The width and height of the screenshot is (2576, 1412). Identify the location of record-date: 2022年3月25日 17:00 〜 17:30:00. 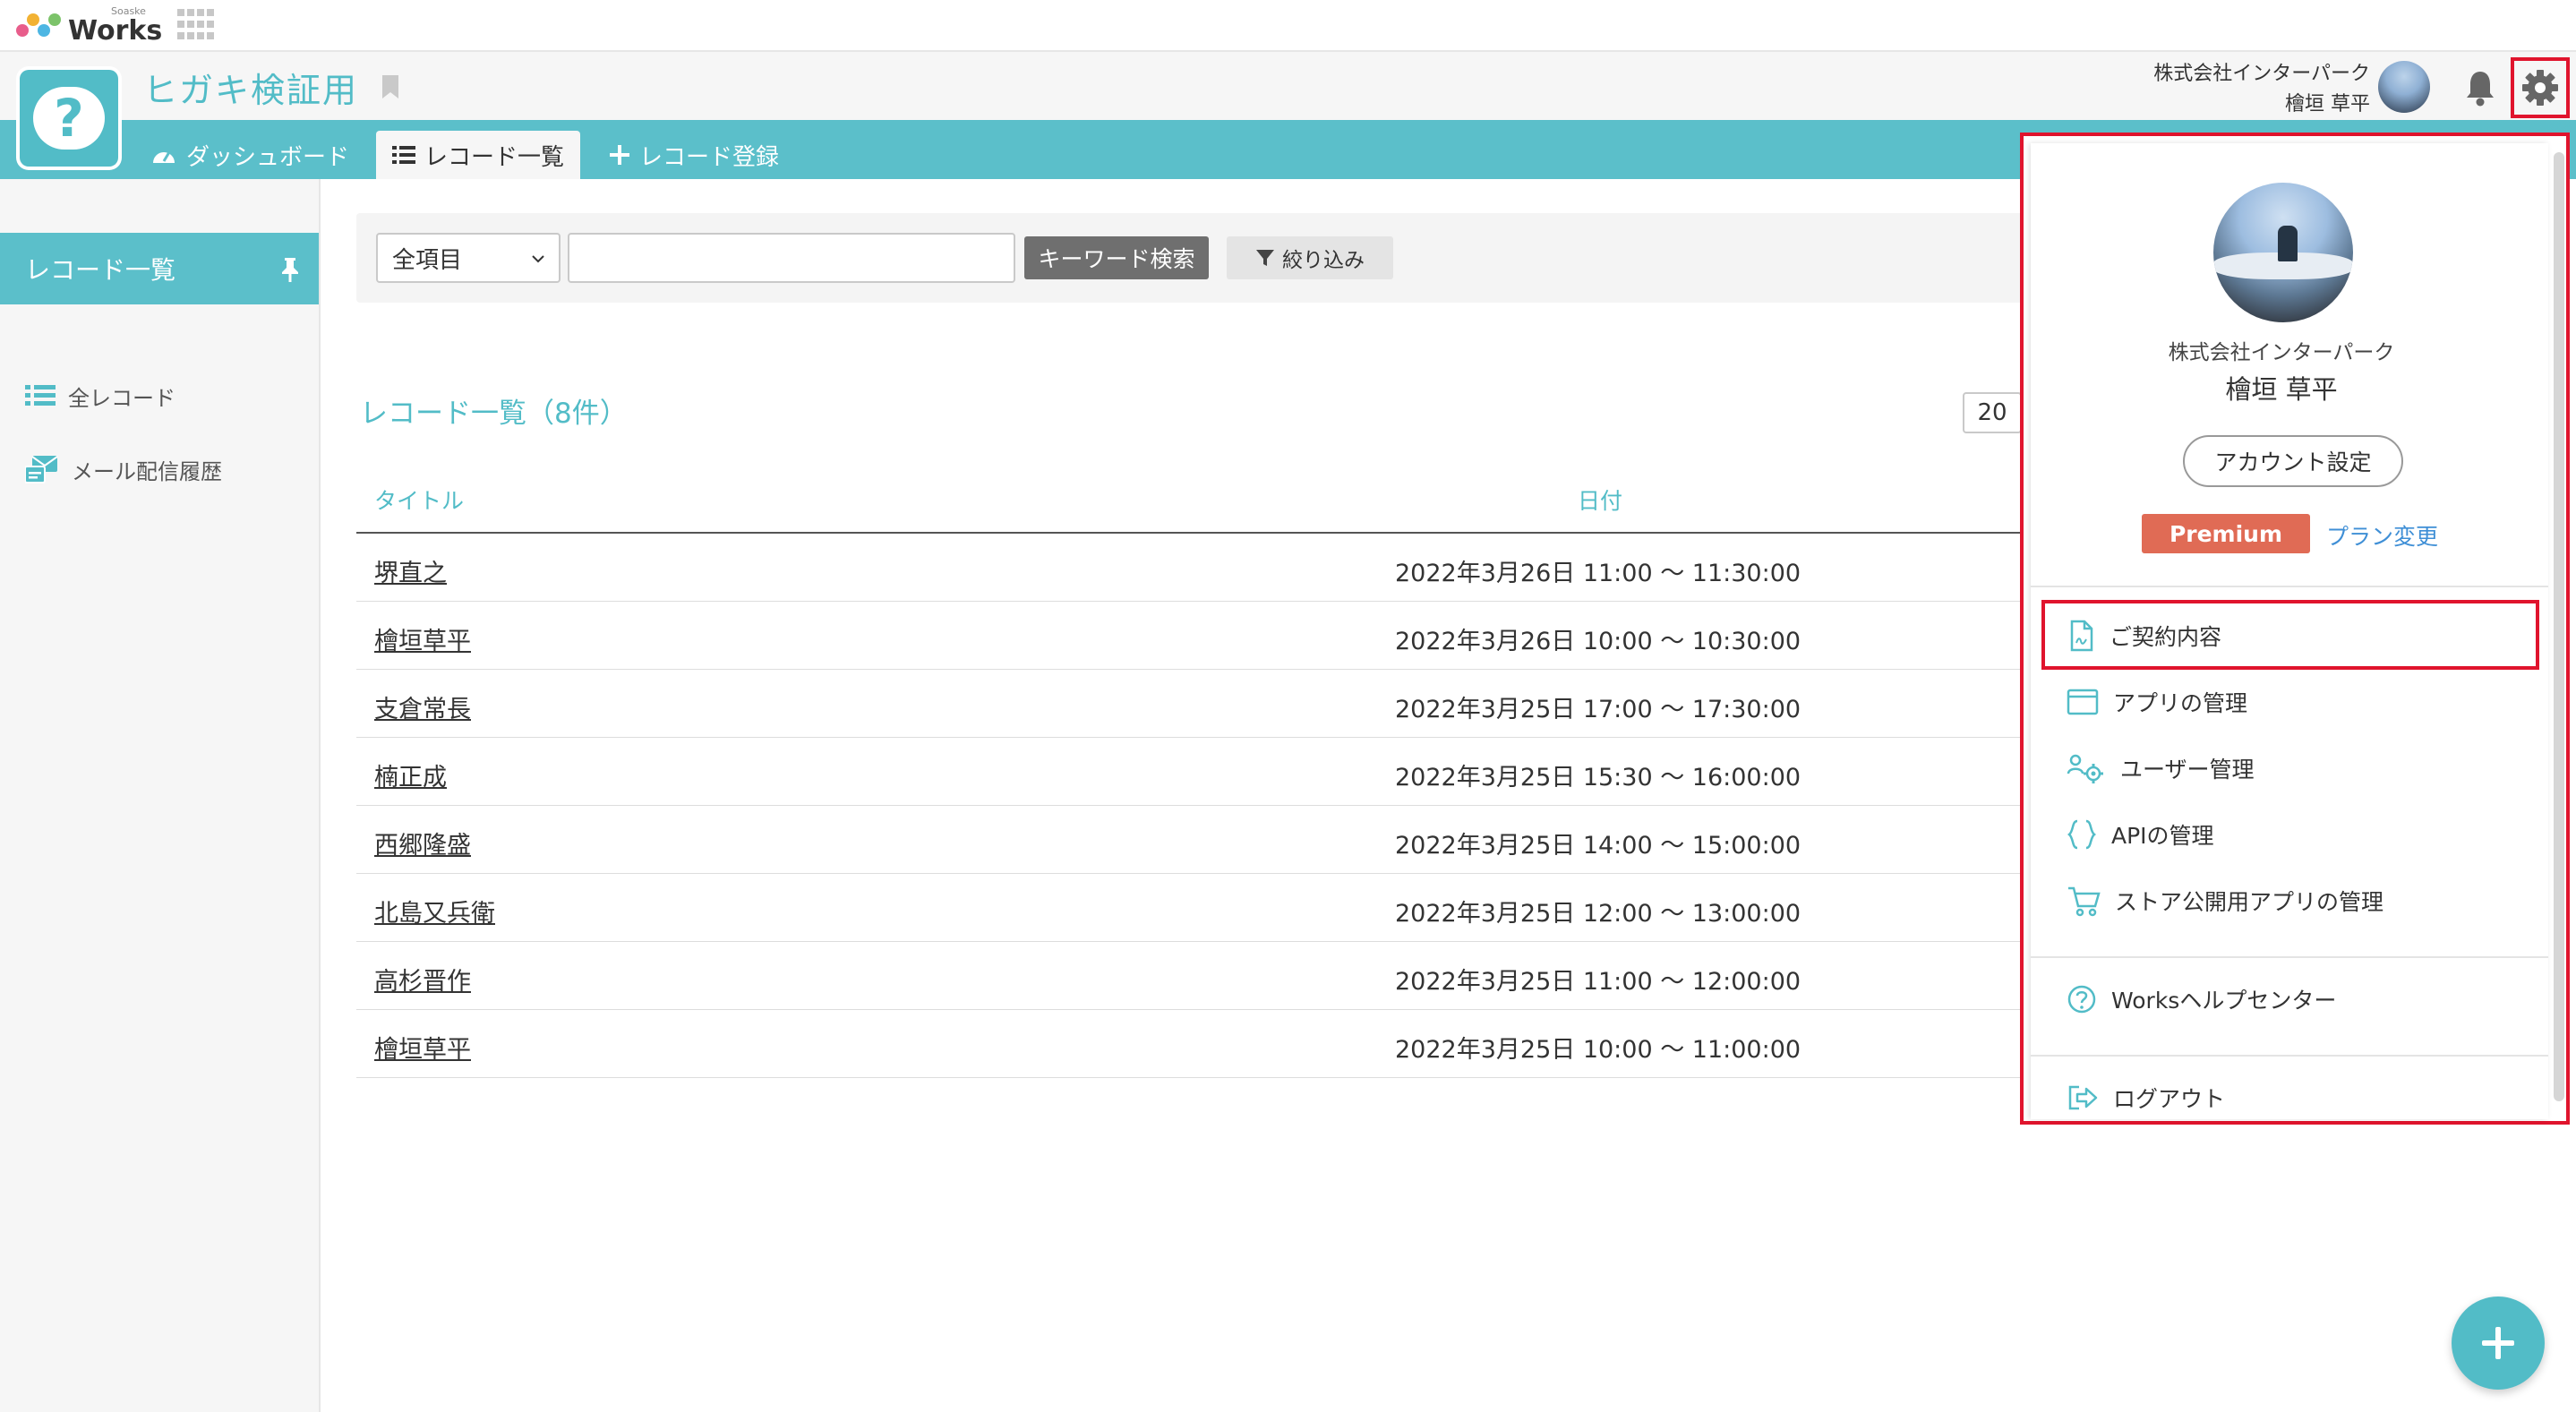
(1598, 709).